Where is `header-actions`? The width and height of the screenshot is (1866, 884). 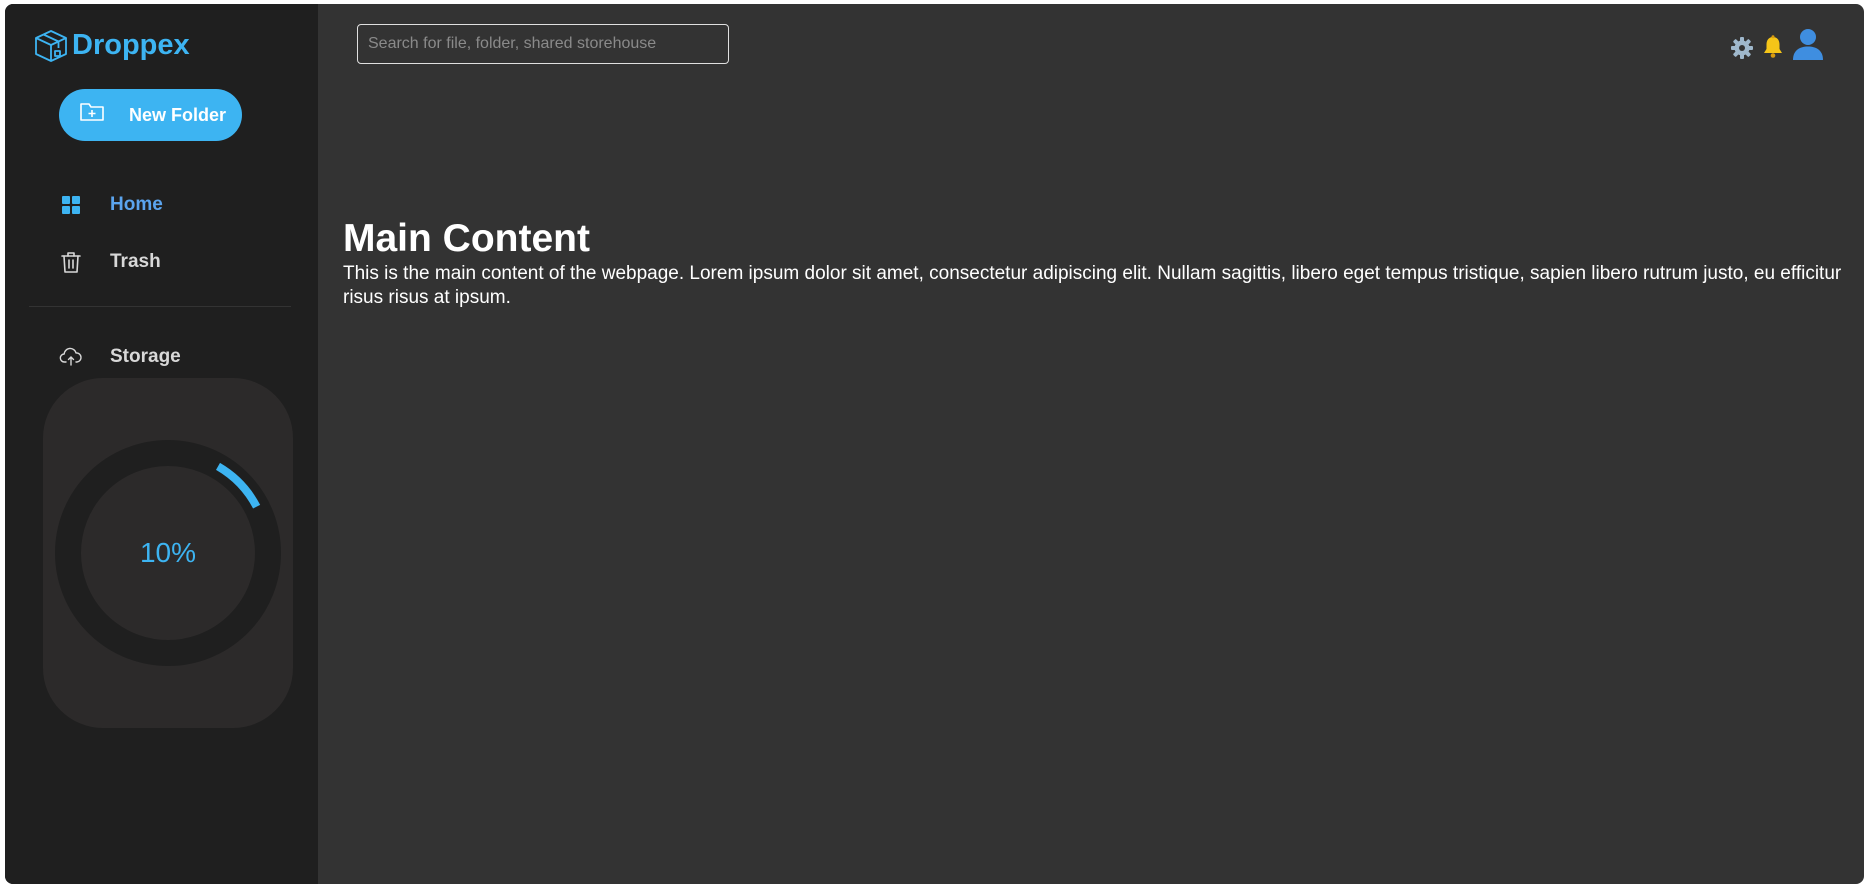
header-actions is located at coordinates (1777, 45).